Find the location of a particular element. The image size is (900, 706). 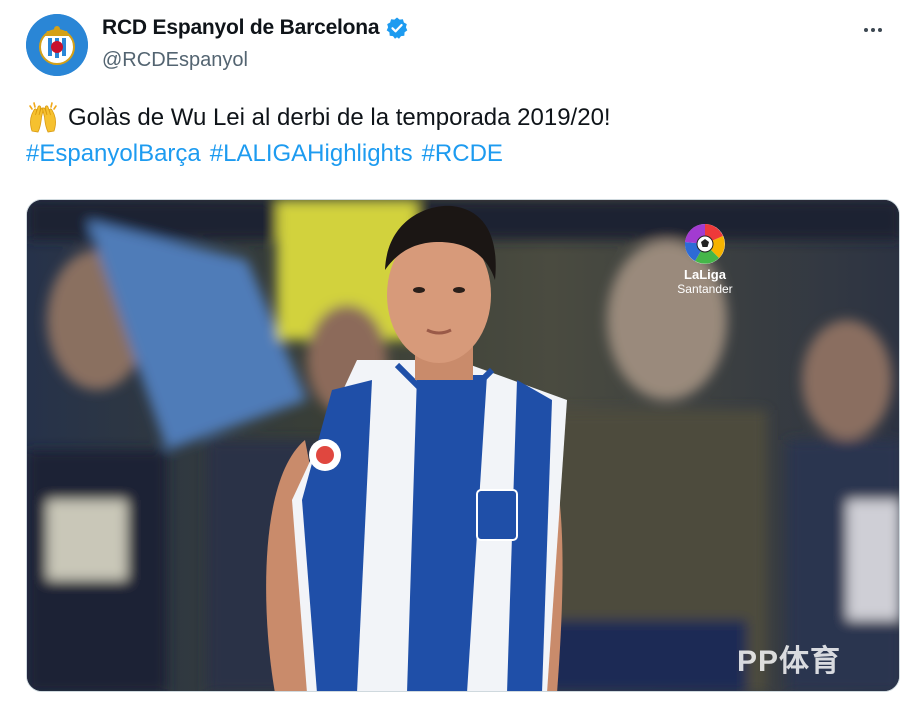

laliga-sponsor: Santander is located at coordinates (705, 289).